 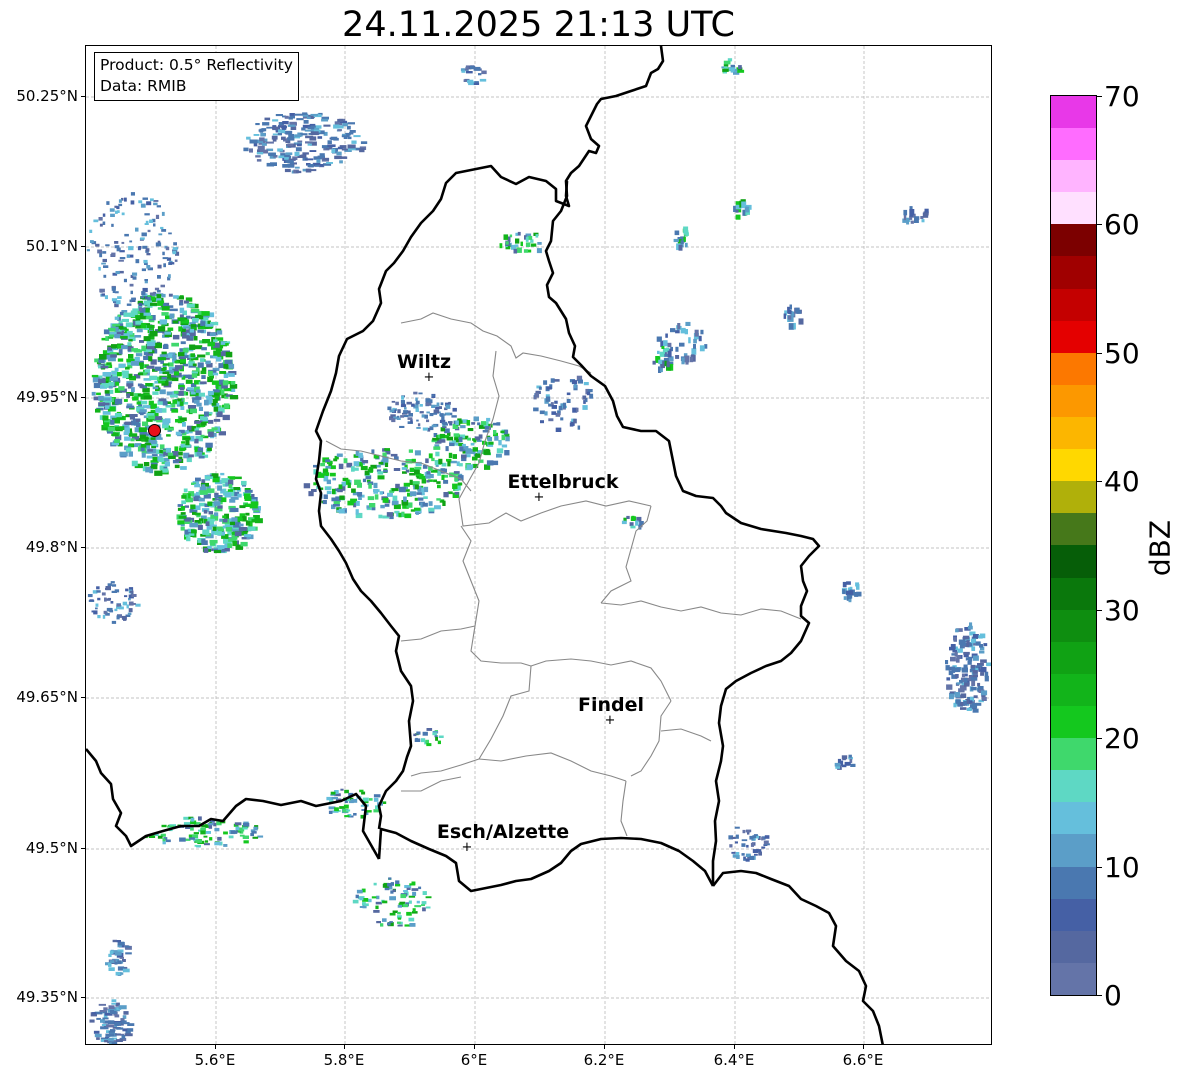 What do you see at coordinates (424, 362) in the screenshot?
I see `city-label-wiltz: Wiltz` at bounding box center [424, 362].